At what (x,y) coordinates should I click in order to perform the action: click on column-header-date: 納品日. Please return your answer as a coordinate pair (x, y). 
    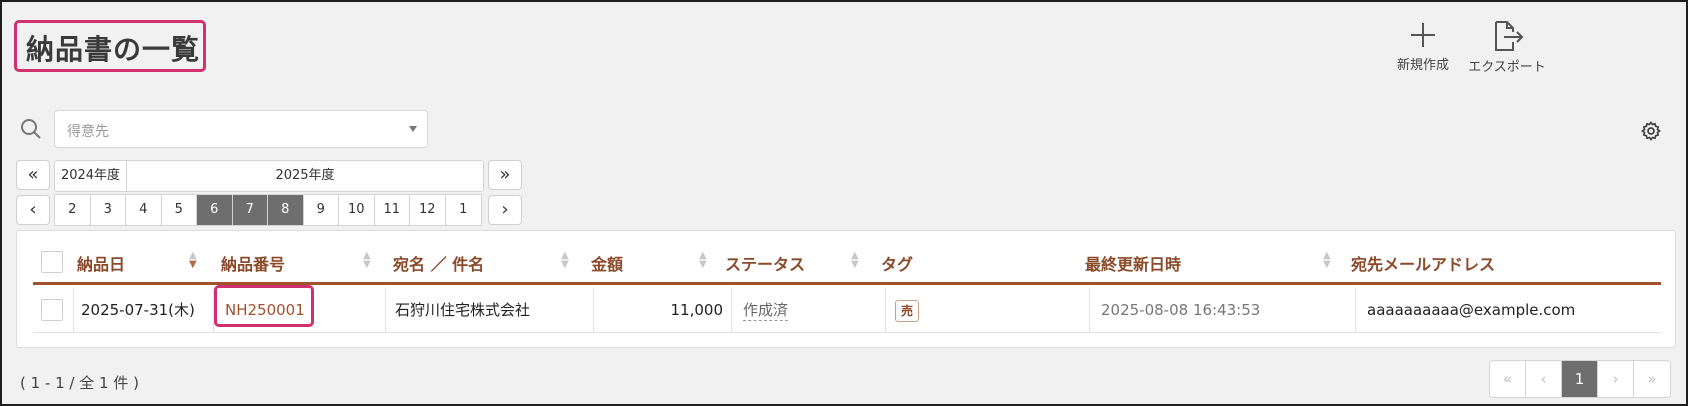
    Looking at the image, I should click on (101, 266).